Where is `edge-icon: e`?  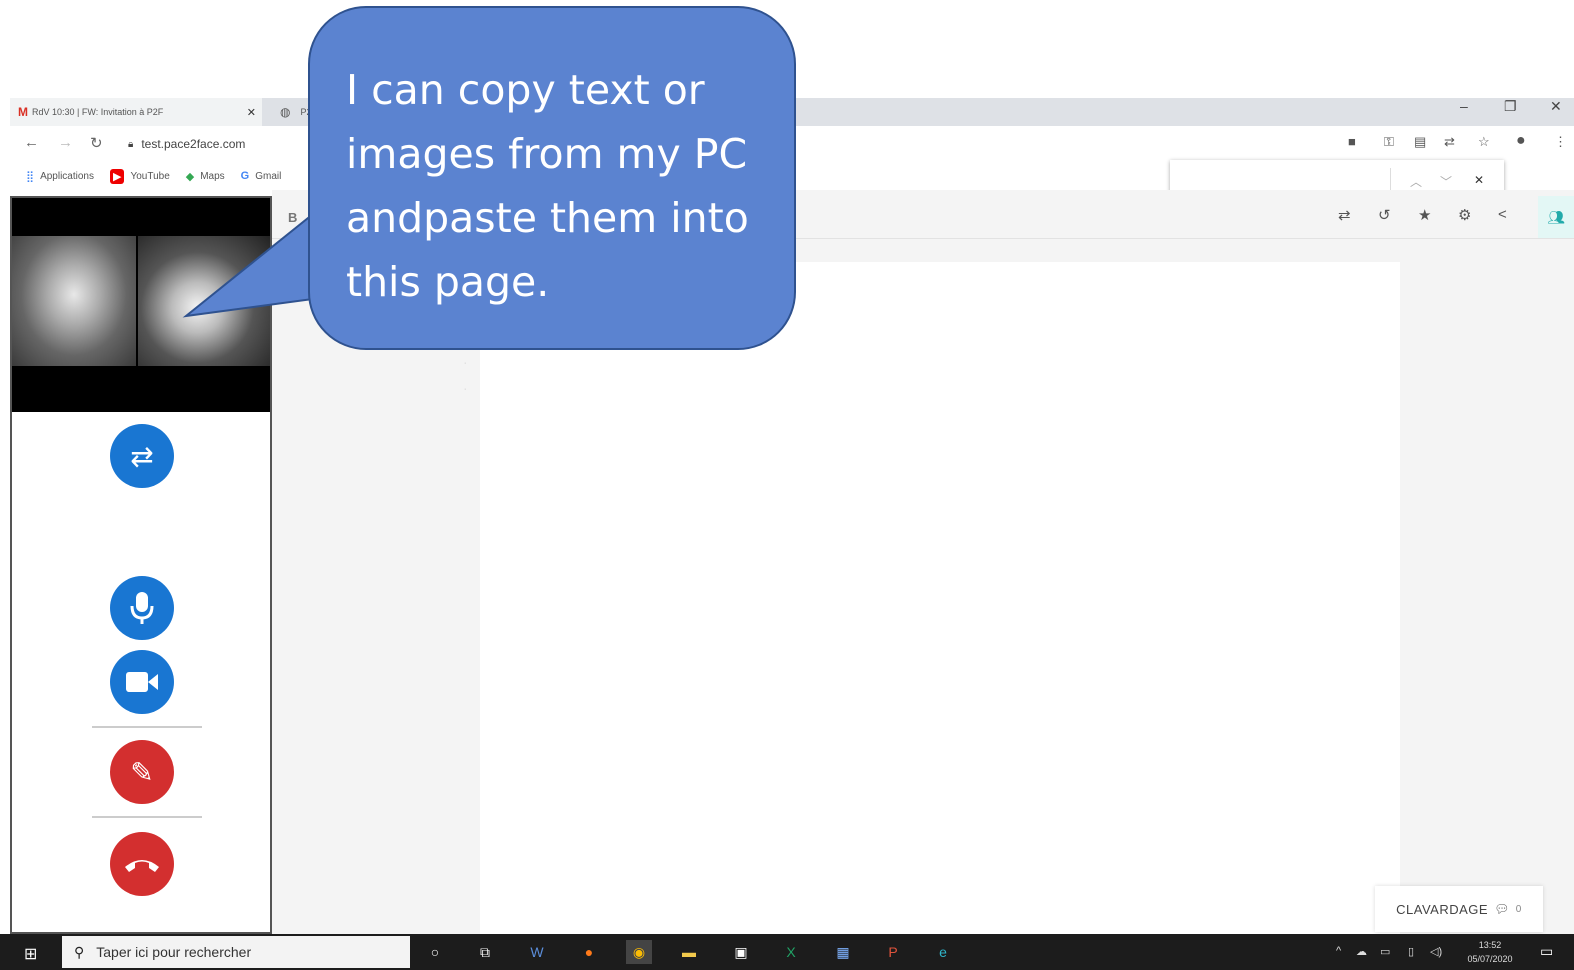 edge-icon: e is located at coordinates (943, 952).